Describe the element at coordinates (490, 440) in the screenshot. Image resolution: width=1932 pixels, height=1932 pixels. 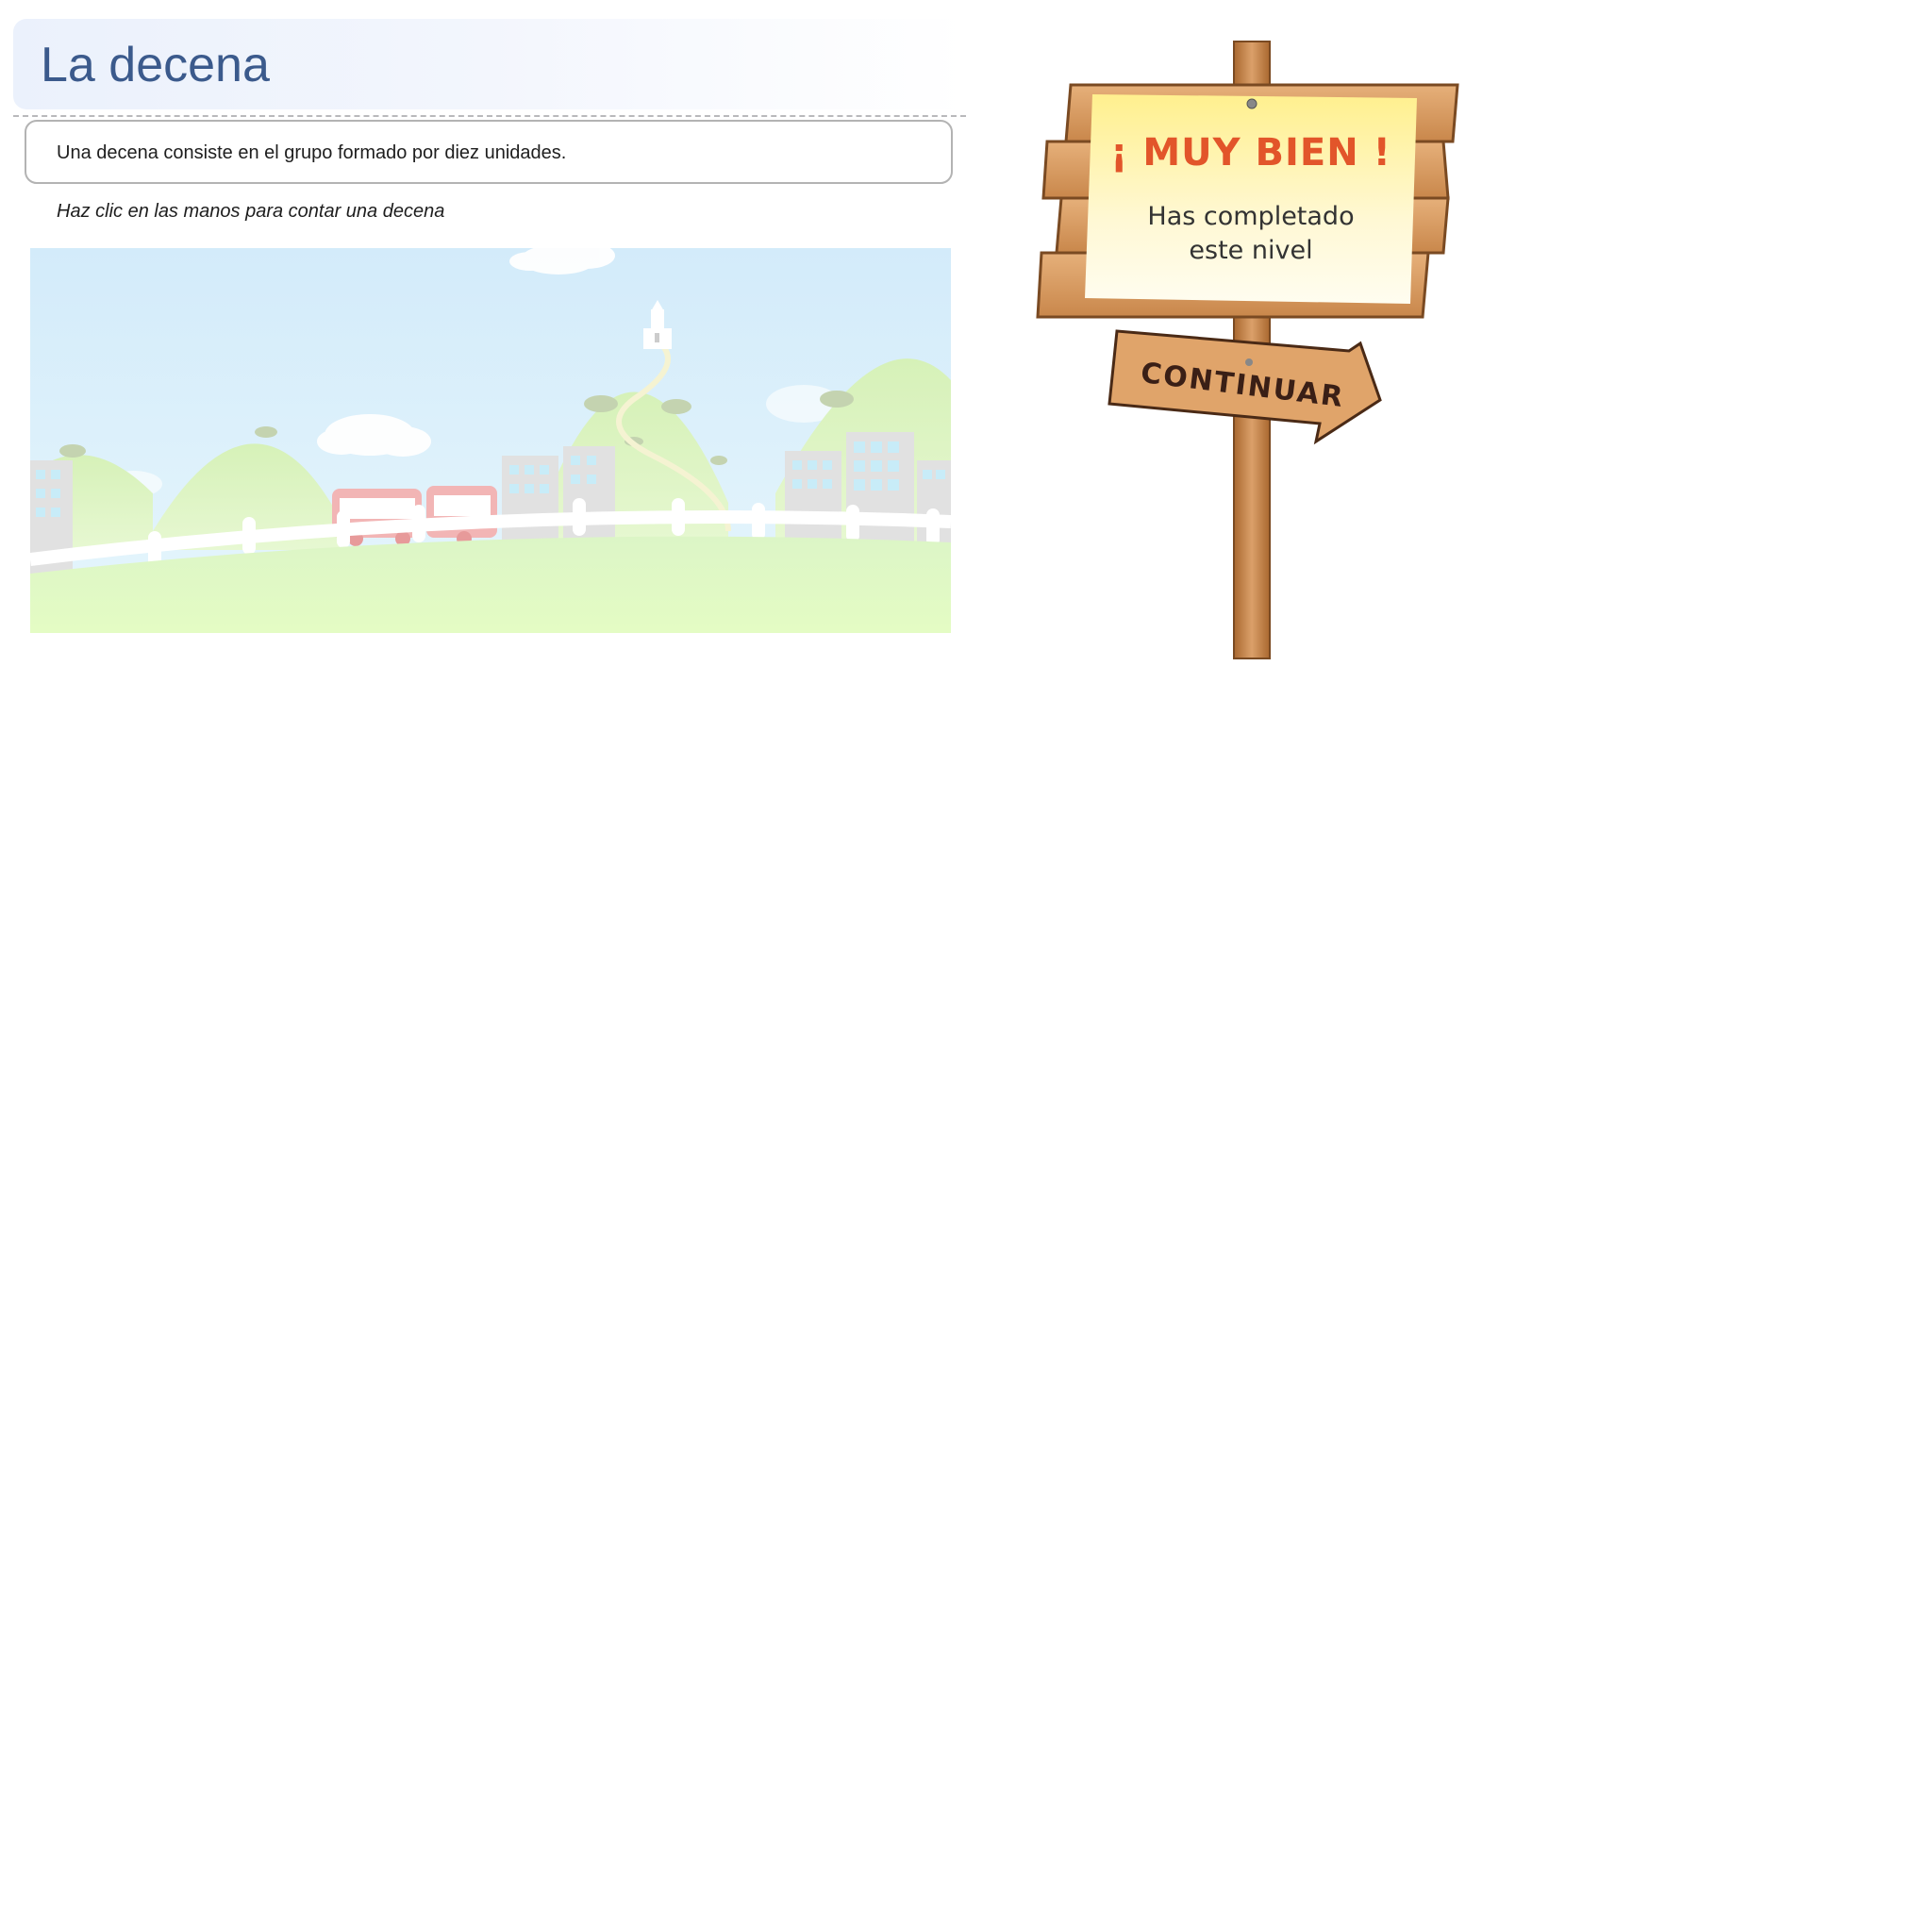
I see `landscape-scene` at that location.